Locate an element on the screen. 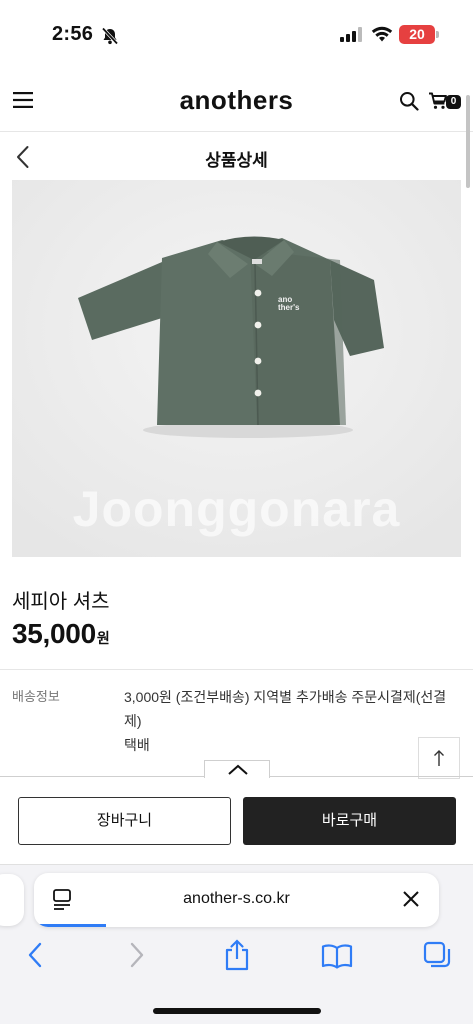 This screenshot has width=473, height=1024. address-bar: another-s.co.kr is located at coordinates (236, 900).